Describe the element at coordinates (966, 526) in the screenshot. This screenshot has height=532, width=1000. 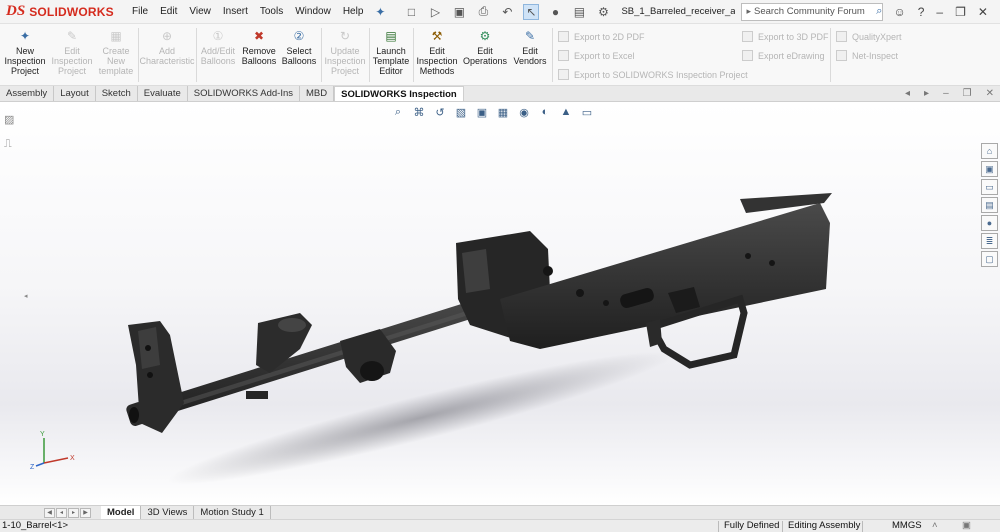
I see `status-tag-icon: ▣` at that location.